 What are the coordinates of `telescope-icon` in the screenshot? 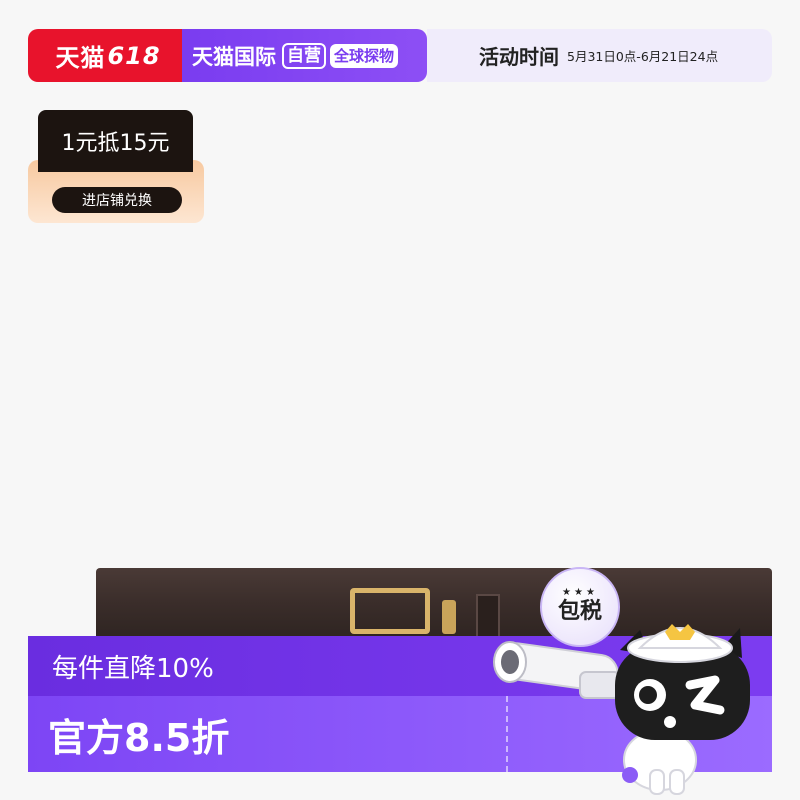 It's located at (557, 670).